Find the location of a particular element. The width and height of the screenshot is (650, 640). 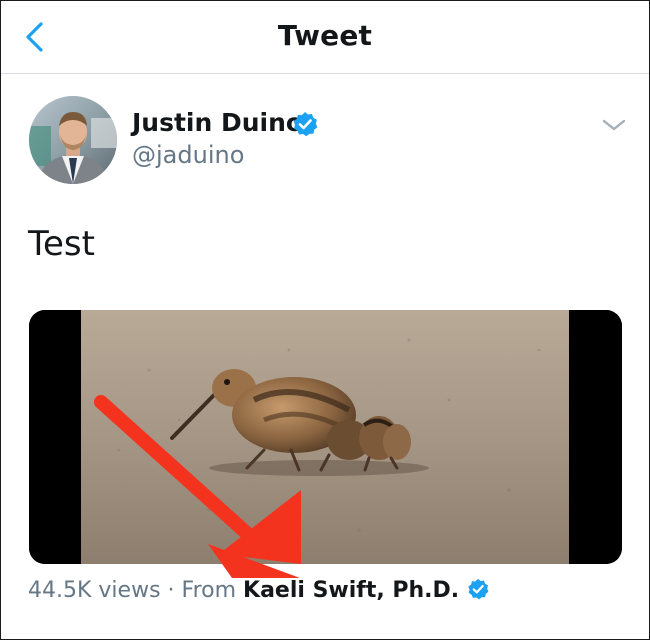

page-title: Tweet is located at coordinates (325, 35).